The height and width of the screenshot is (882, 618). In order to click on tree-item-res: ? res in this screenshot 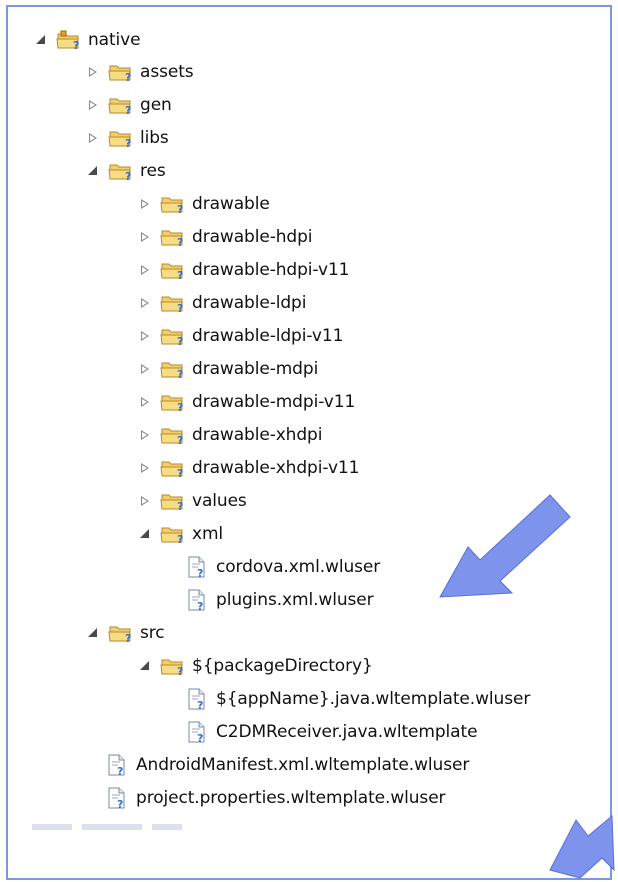, I will do `click(125, 171)`.